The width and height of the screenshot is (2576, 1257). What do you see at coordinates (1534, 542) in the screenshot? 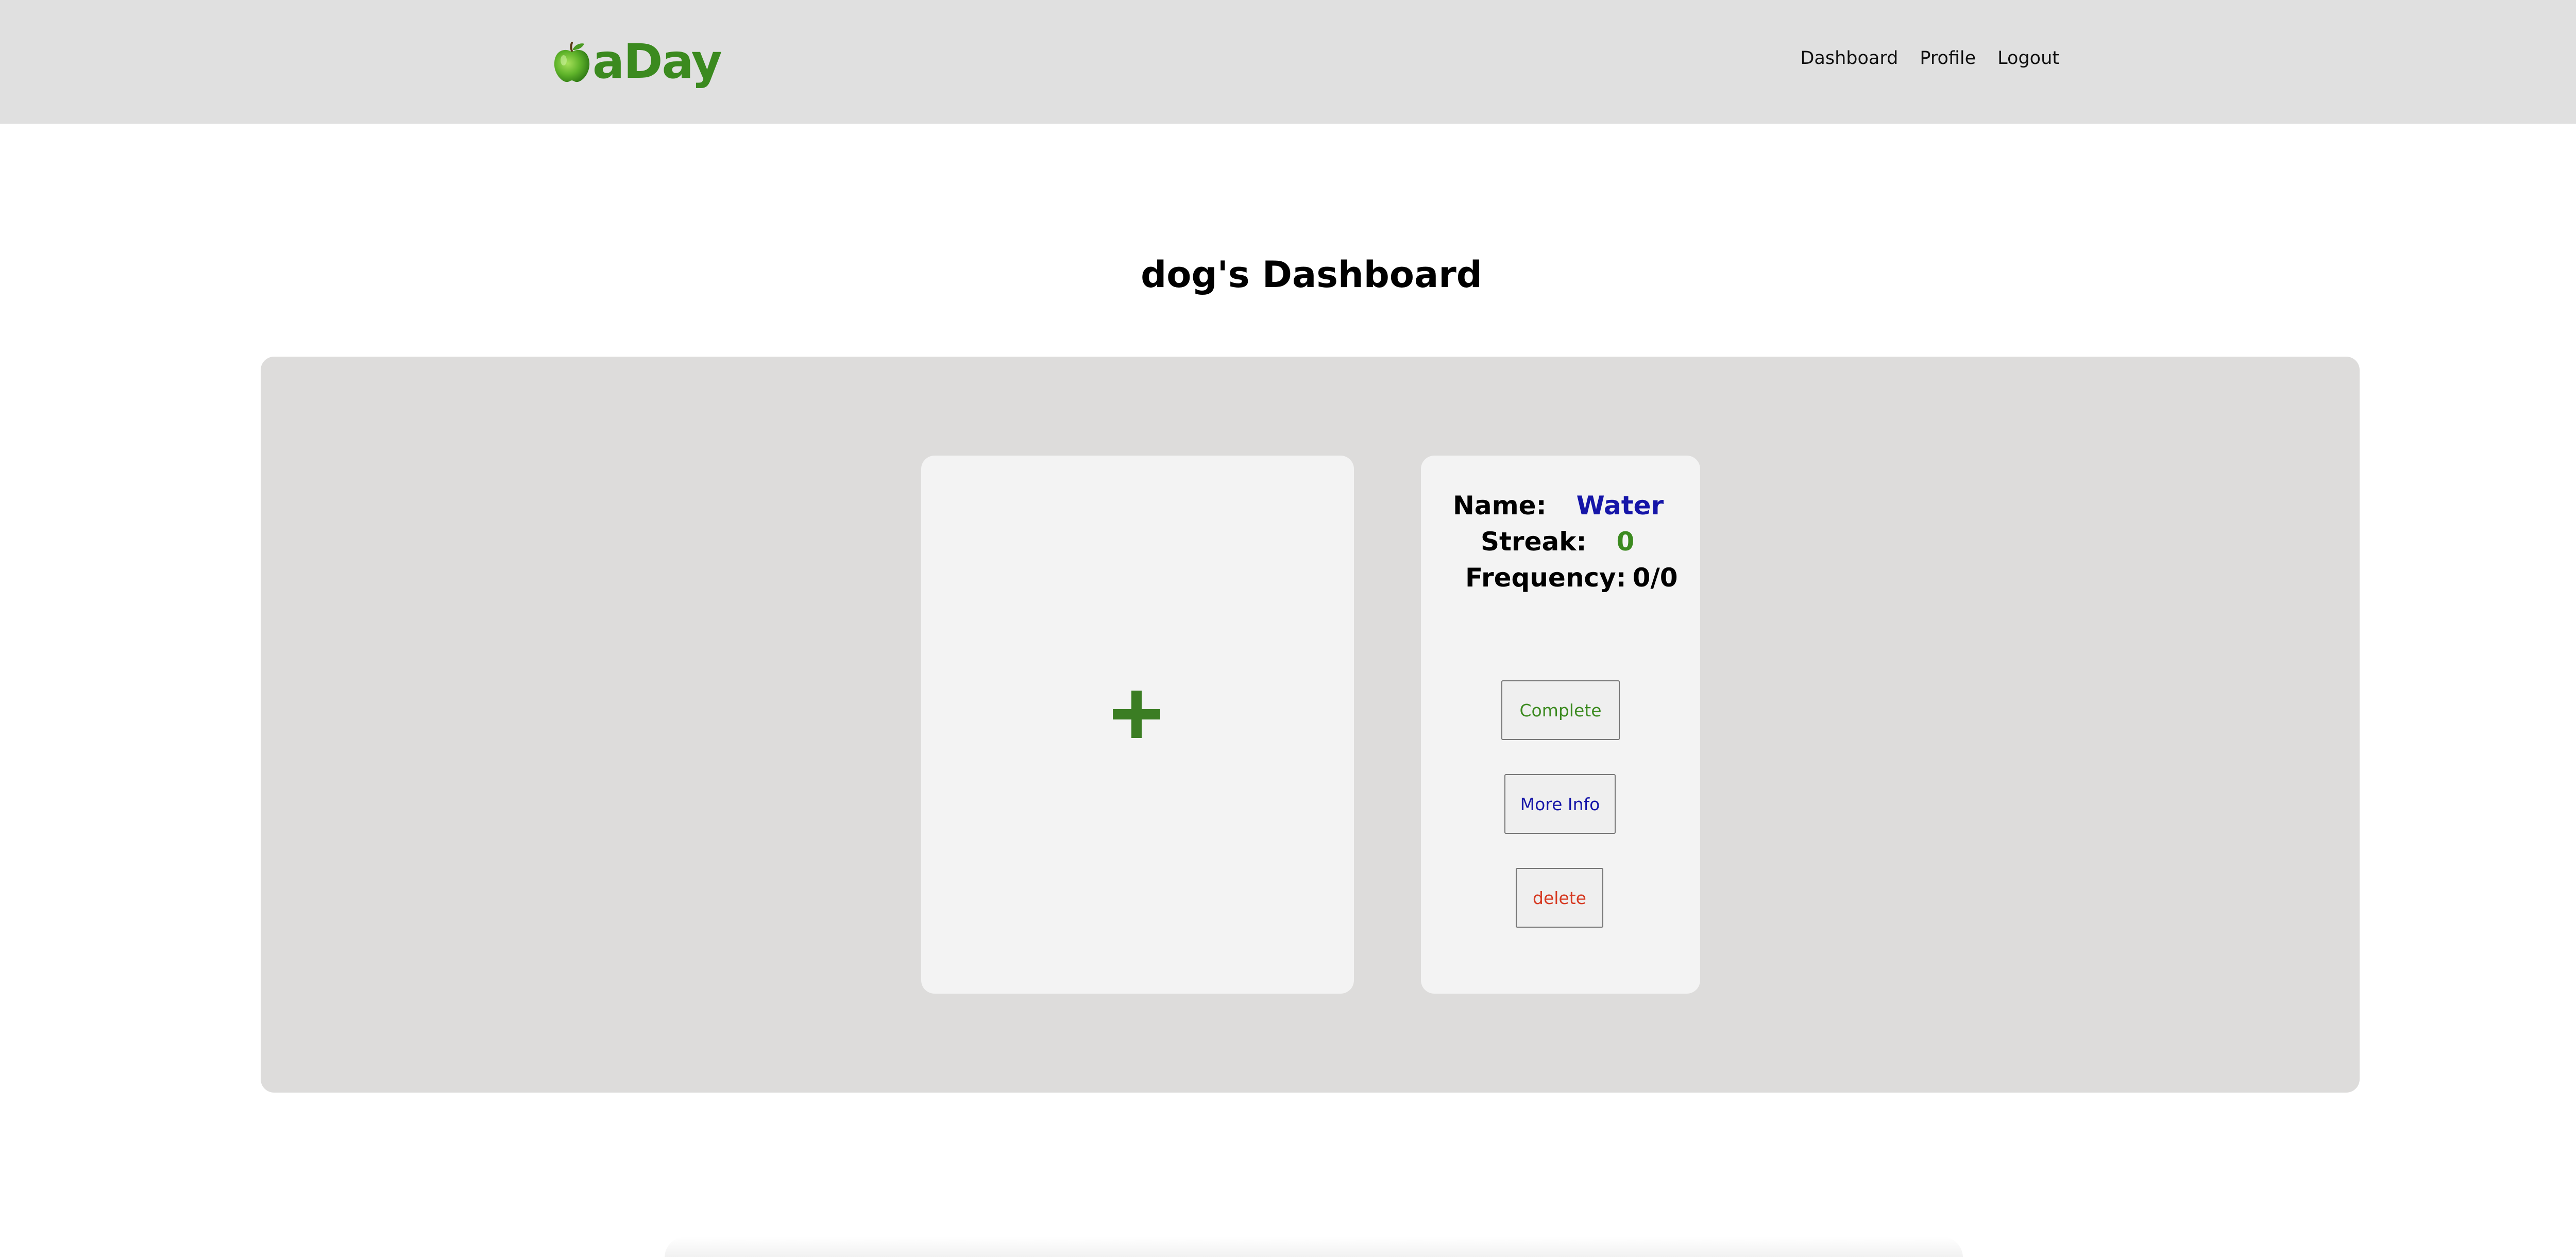
I see `habit-streak-label: Streak:` at bounding box center [1534, 542].